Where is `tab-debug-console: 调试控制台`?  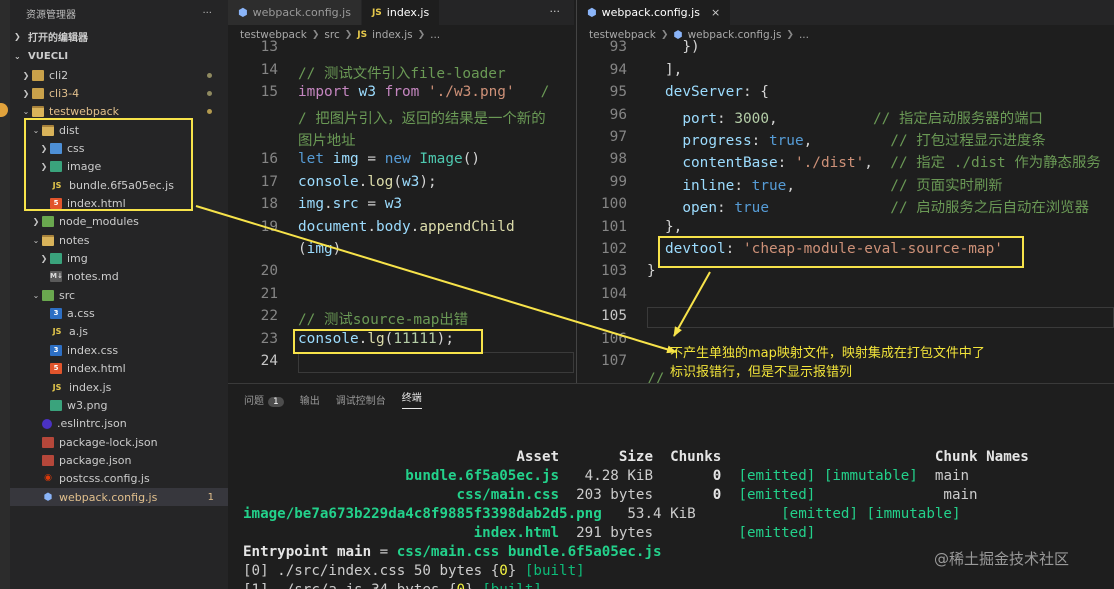 tab-debug-console: 调试控制台 is located at coordinates (361, 399).